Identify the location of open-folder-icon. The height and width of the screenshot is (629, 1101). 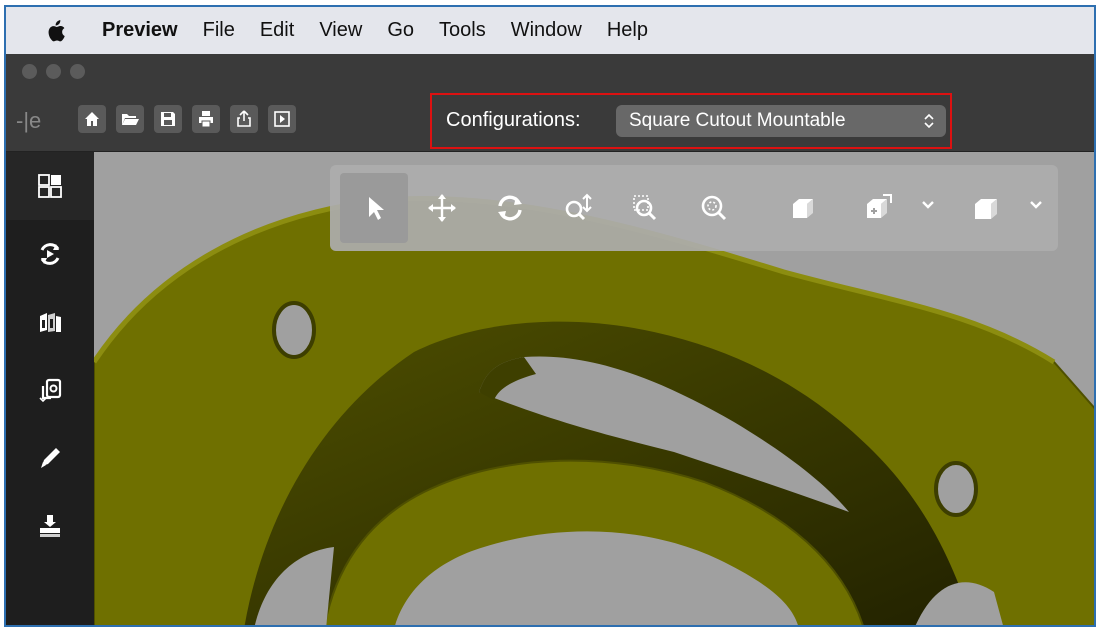
(130, 119).